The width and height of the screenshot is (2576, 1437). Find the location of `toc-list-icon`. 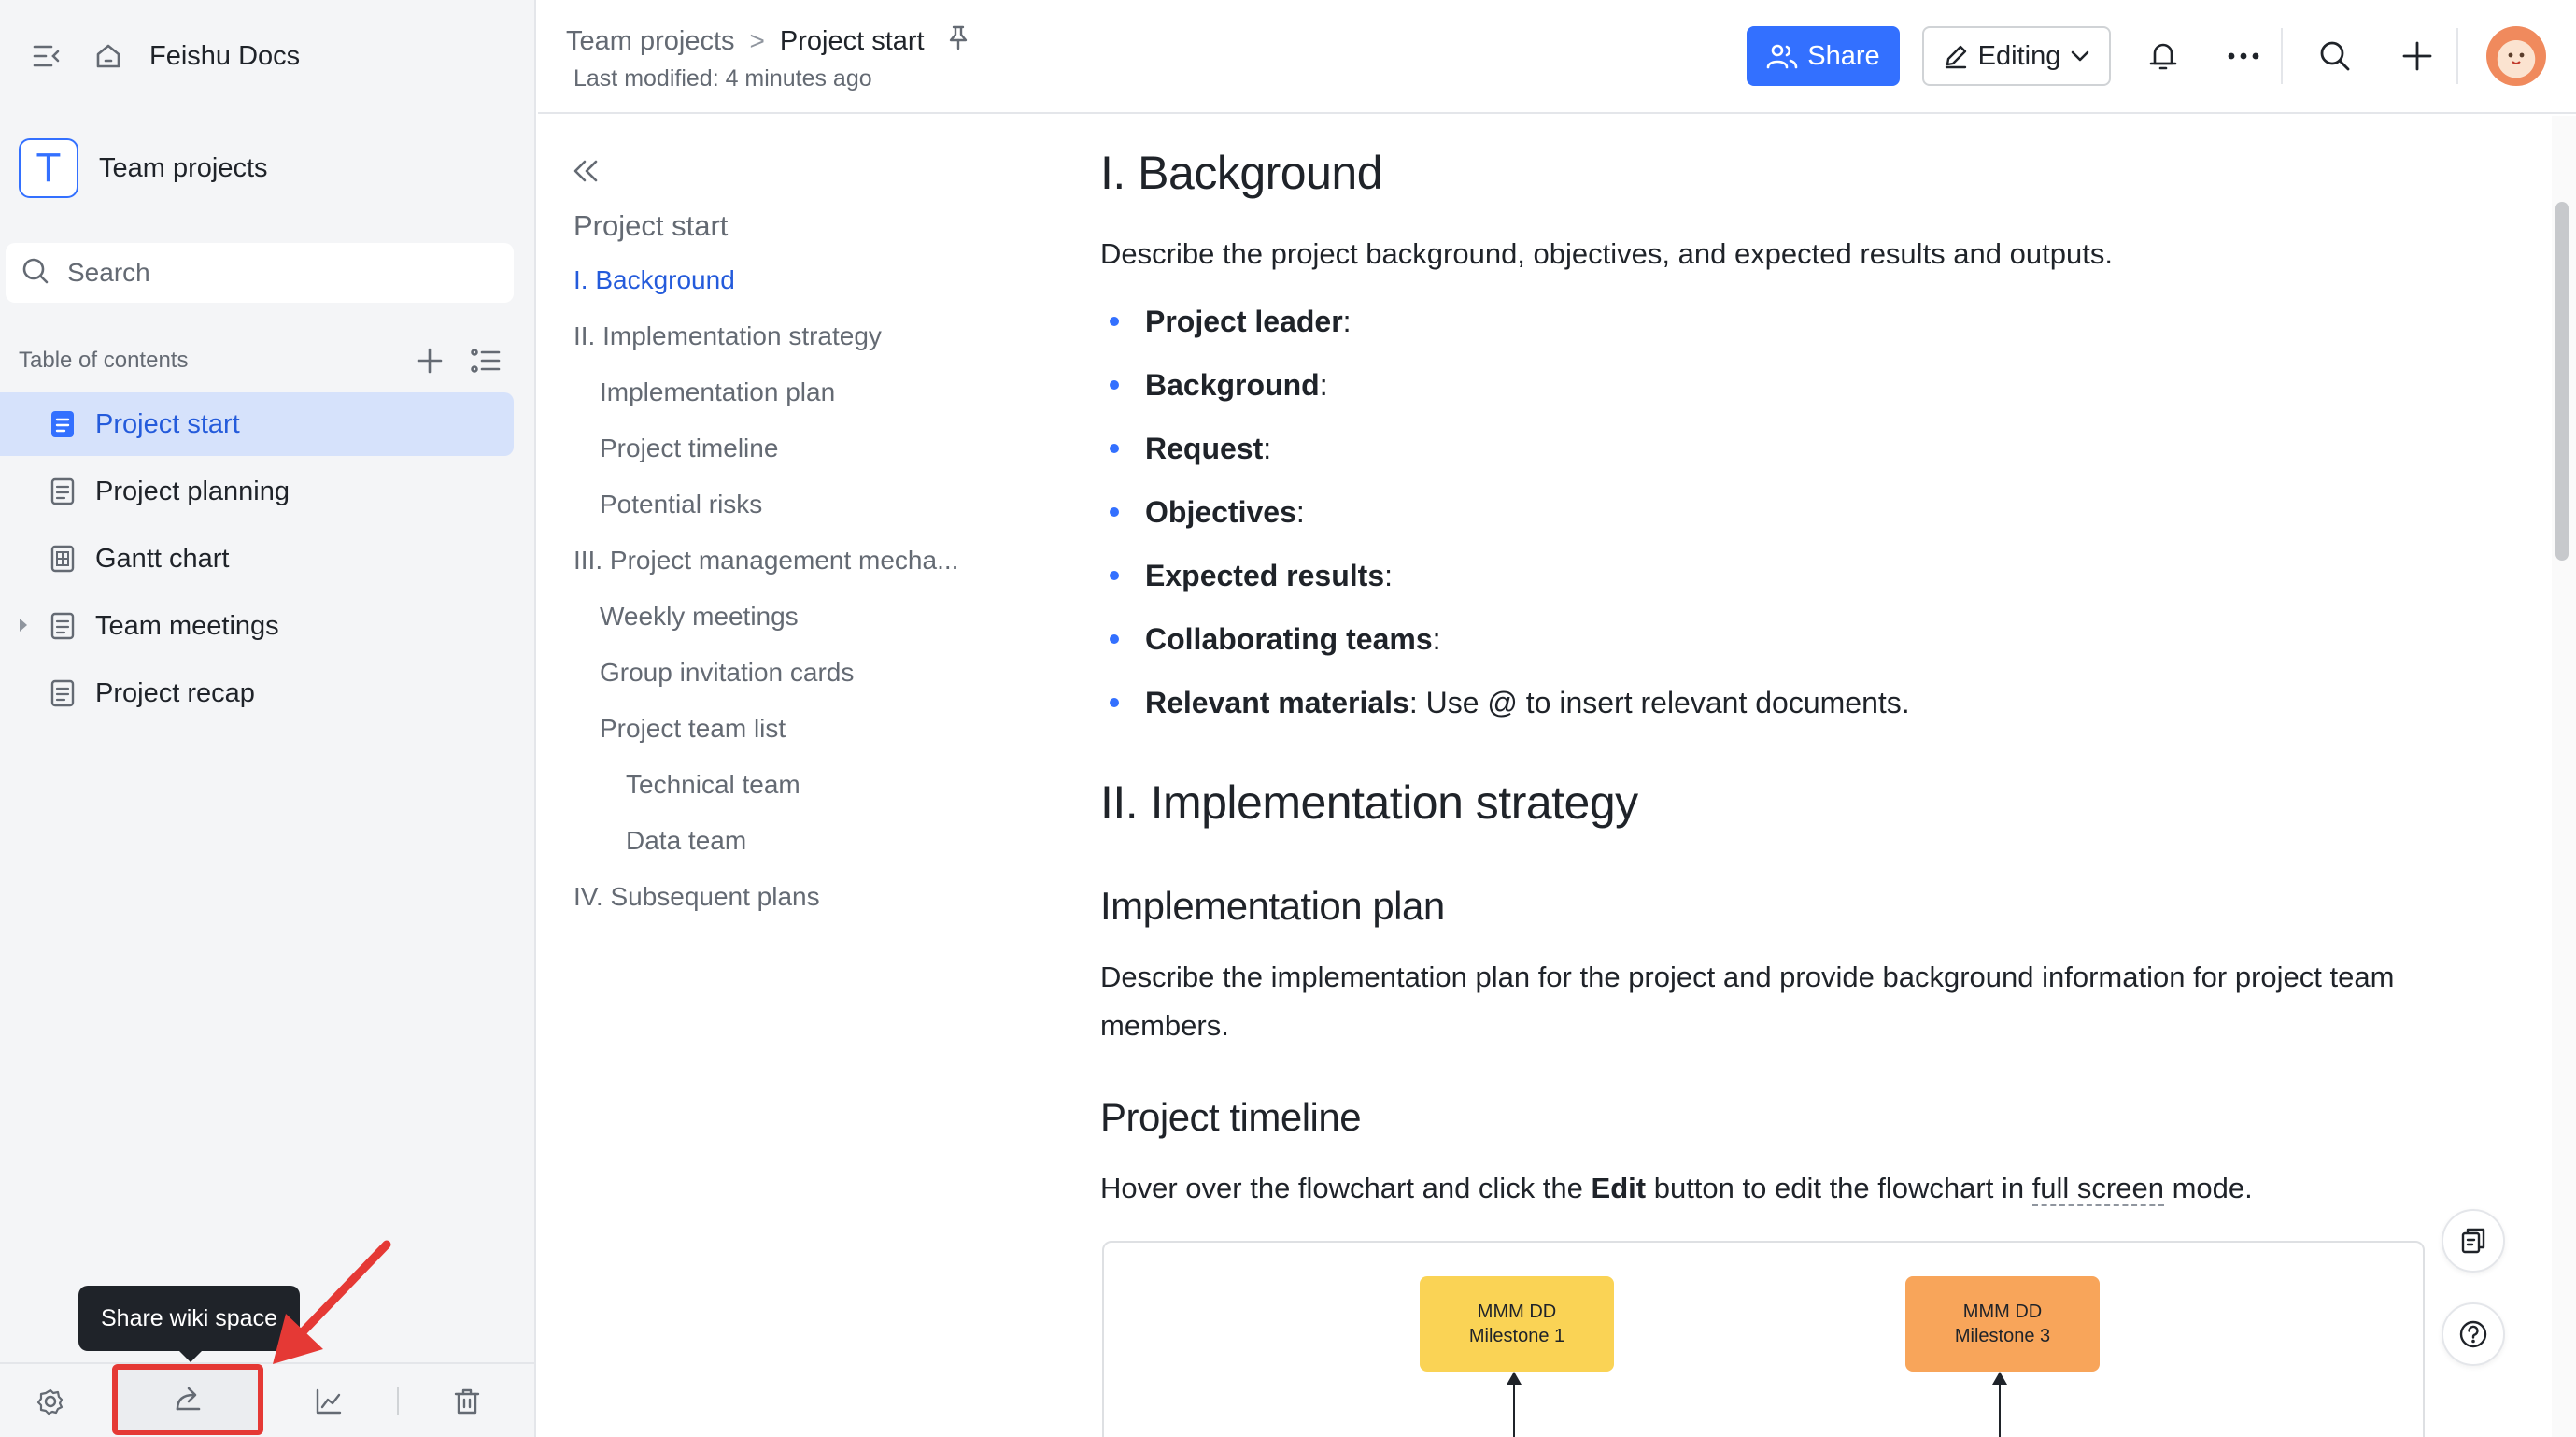

toc-list-icon is located at coordinates (485, 360).